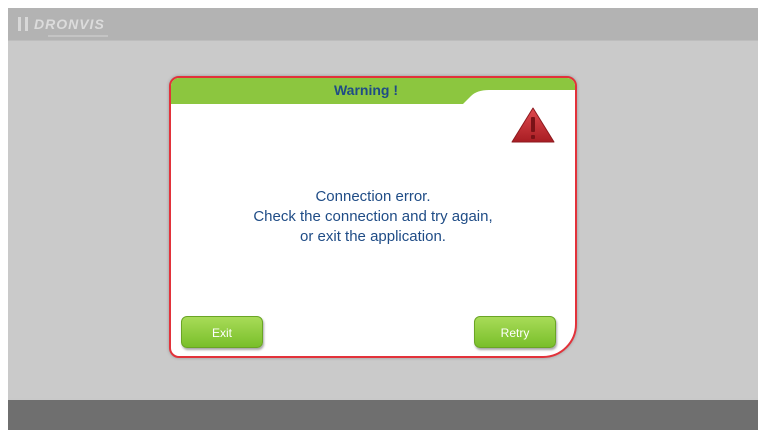 This screenshot has width=758, height=430. I want to click on retry-button: Retry, so click(515, 332).